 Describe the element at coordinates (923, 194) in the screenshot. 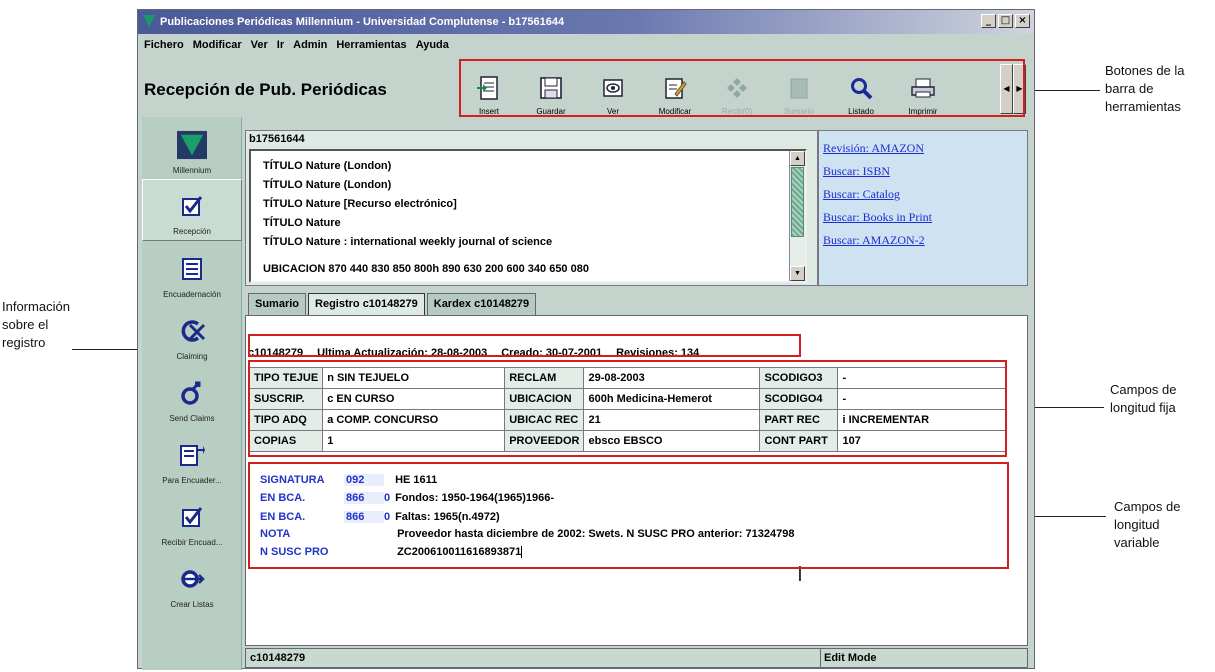

I see `link-buscar-catalog: Buscar: Catalog` at that location.